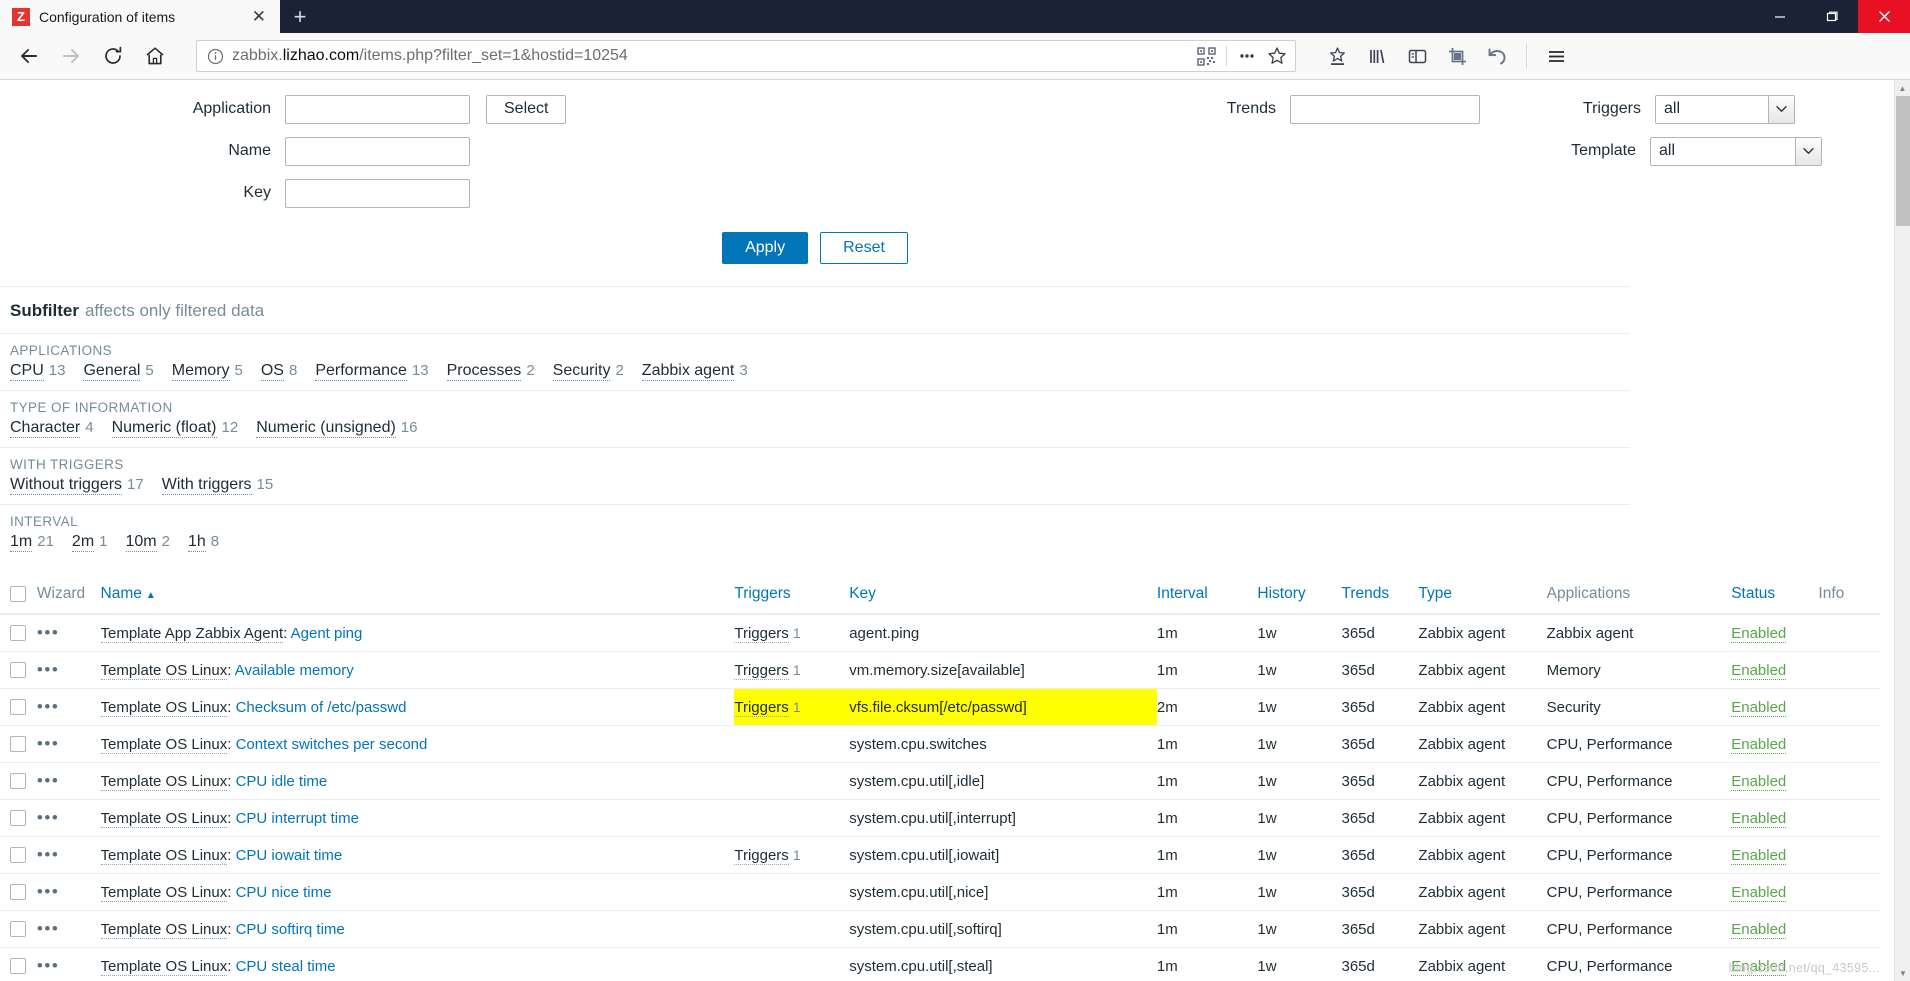  Describe the element at coordinates (1497, 56) in the screenshot. I see `undo-button` at that location.